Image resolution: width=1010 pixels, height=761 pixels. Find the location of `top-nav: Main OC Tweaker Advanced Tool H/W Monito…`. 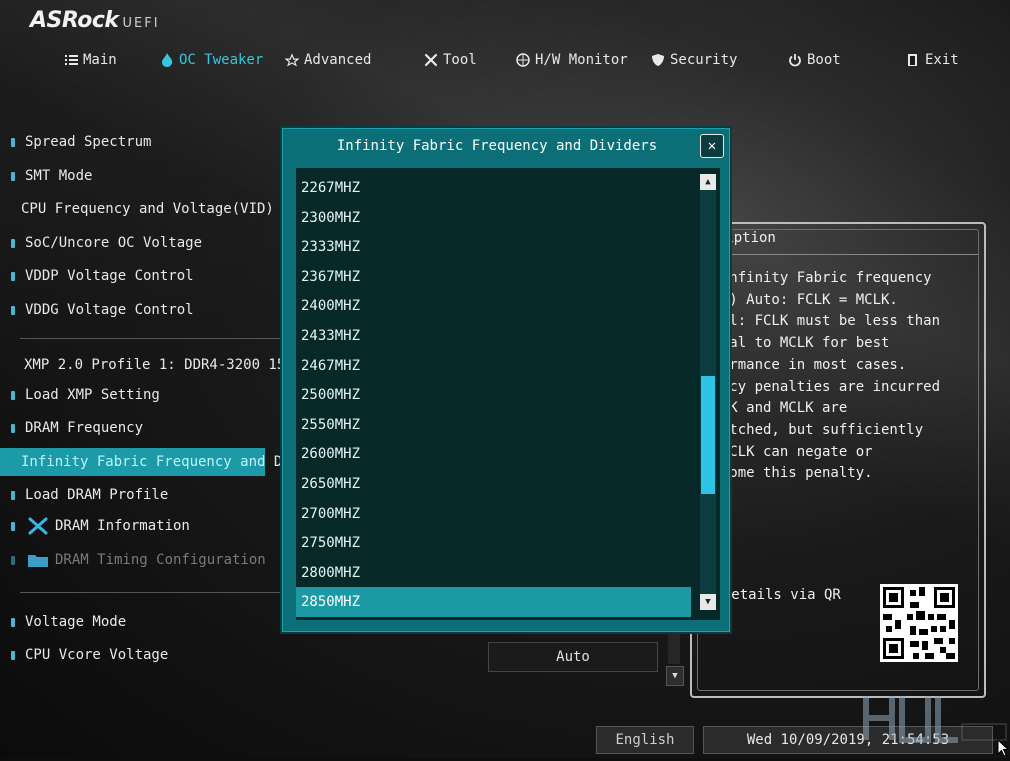

top-nav: Main OC Tweaker Advanced Tool H/W Monito… is located at coordinates (505, 60).